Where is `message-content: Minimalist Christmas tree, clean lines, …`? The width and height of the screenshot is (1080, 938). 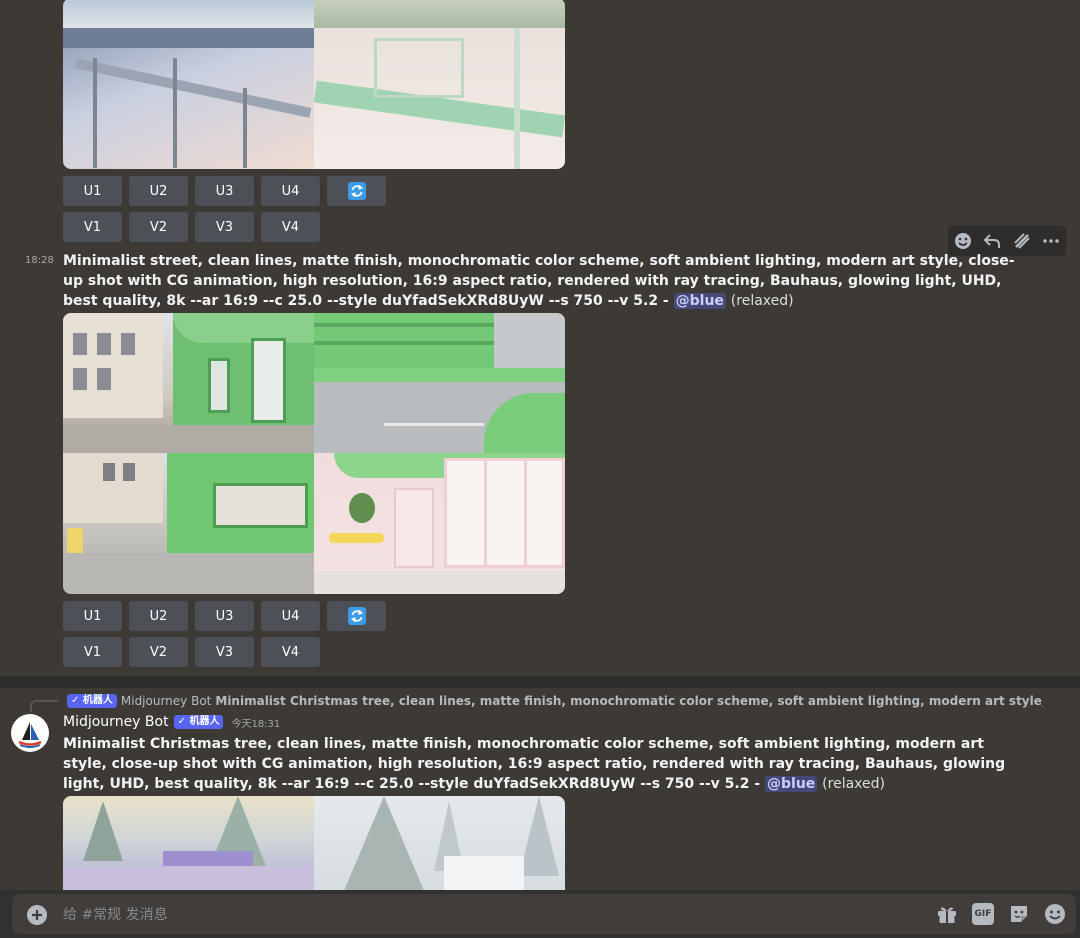 message-content: Minimalist Christmas tree, clean lines, … is located at coordinates (543, 764).